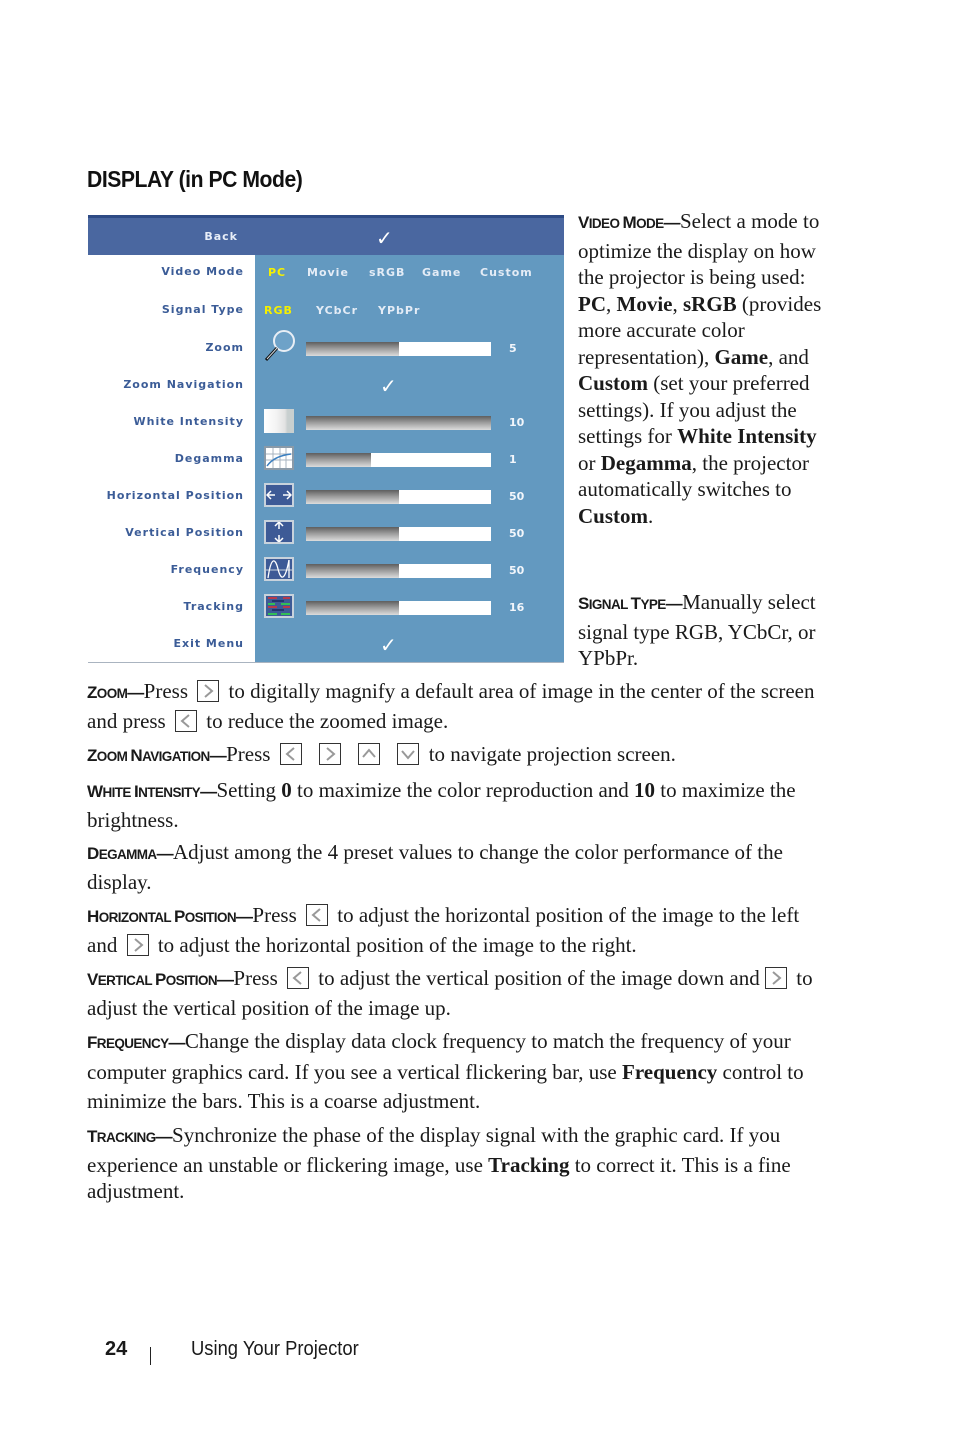 The image size is (954, 1432). I want to click on signal-type-option-rgb: RGB, so click(278, 310).